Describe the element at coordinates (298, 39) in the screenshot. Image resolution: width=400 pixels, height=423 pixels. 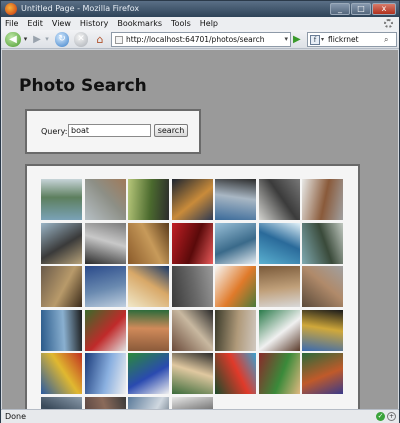
I see `go-button: ▶` at that location.